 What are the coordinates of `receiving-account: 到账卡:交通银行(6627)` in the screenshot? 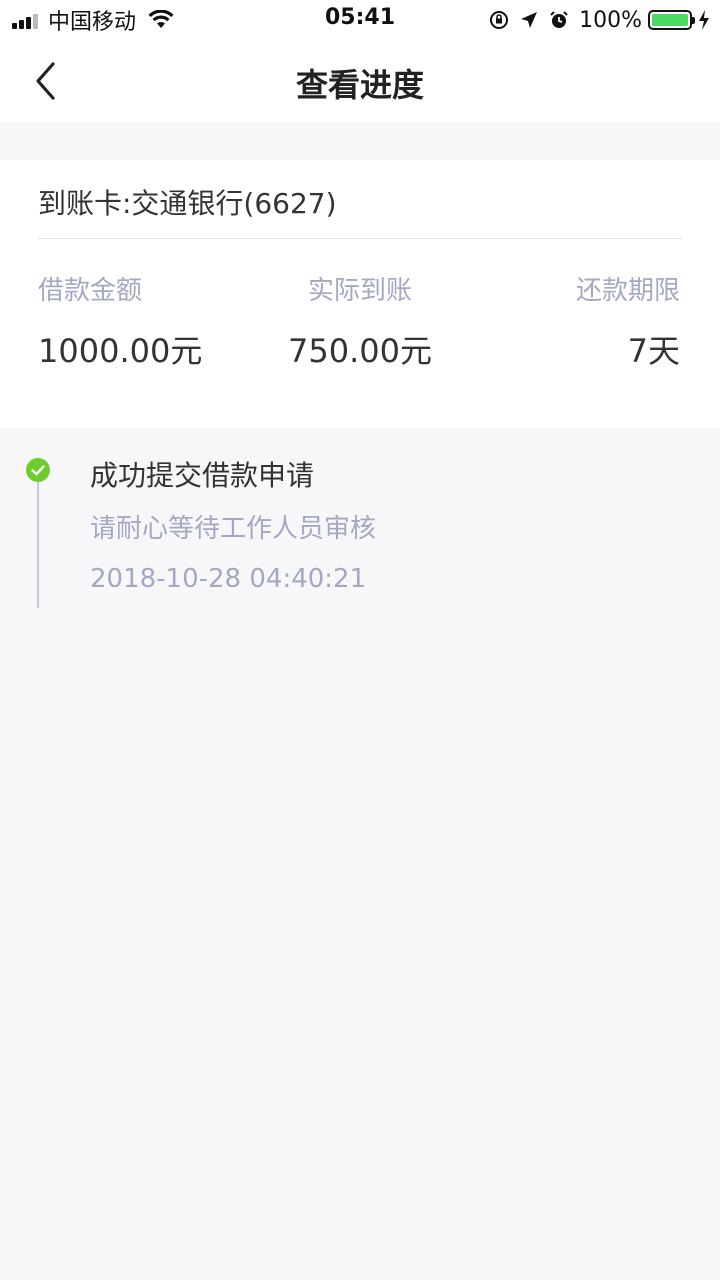 It's located at (187, 203).